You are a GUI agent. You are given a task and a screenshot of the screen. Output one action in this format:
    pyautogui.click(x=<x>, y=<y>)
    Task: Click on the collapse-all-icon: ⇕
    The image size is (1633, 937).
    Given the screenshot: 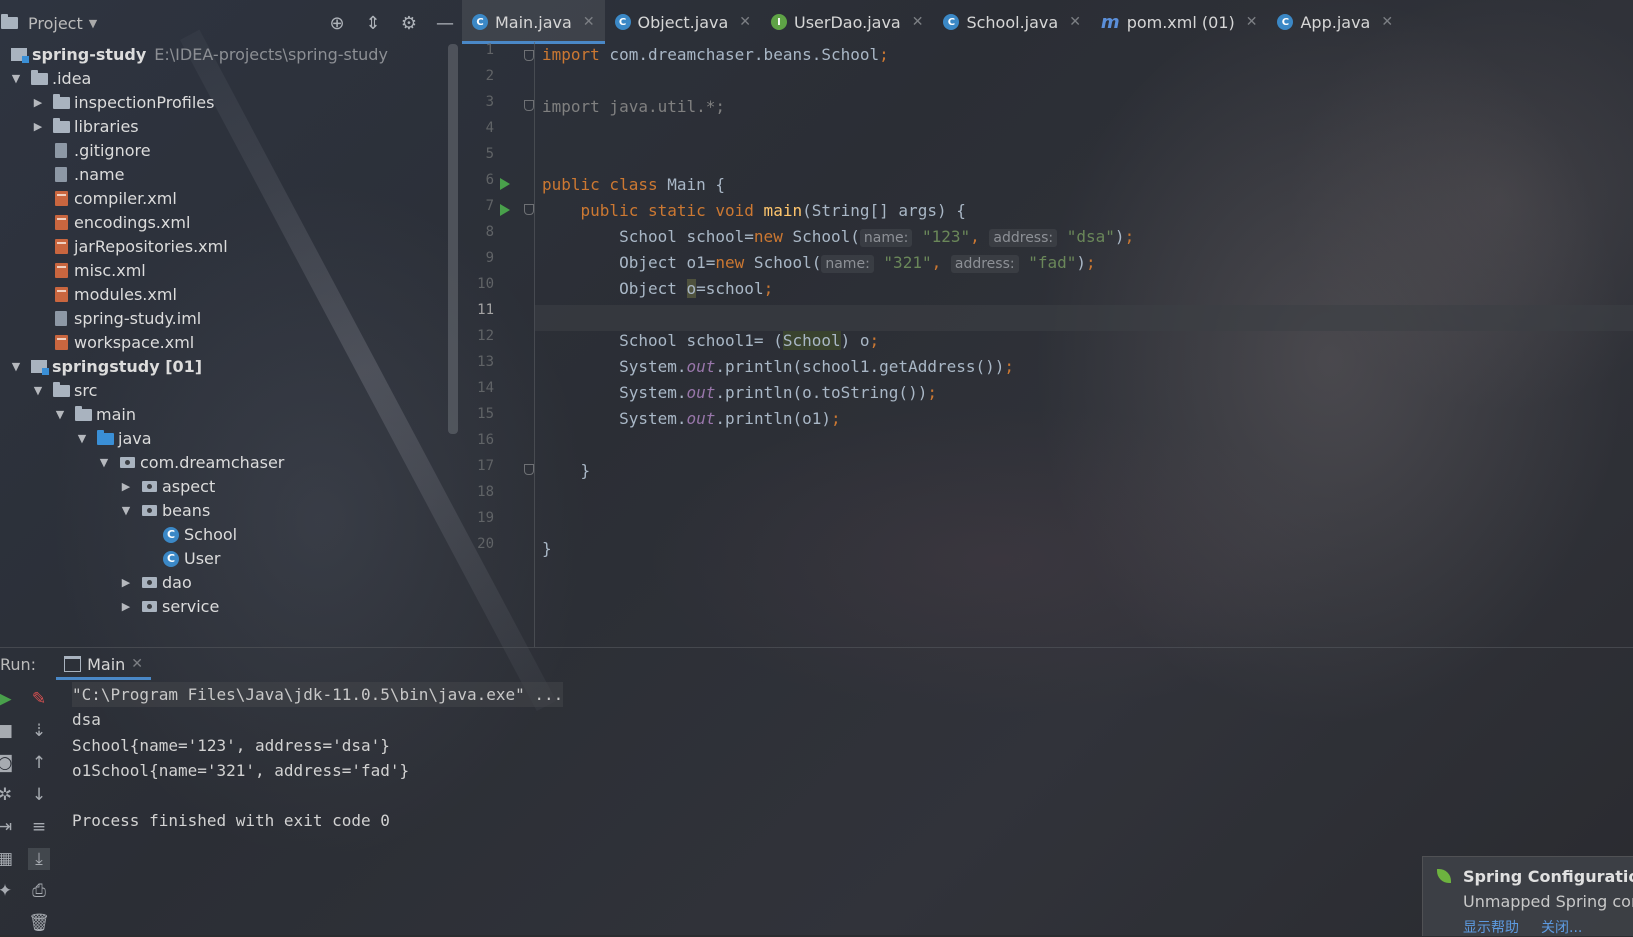 What is the action you would take?
    pyautogui.click(x=373, y=23)
    